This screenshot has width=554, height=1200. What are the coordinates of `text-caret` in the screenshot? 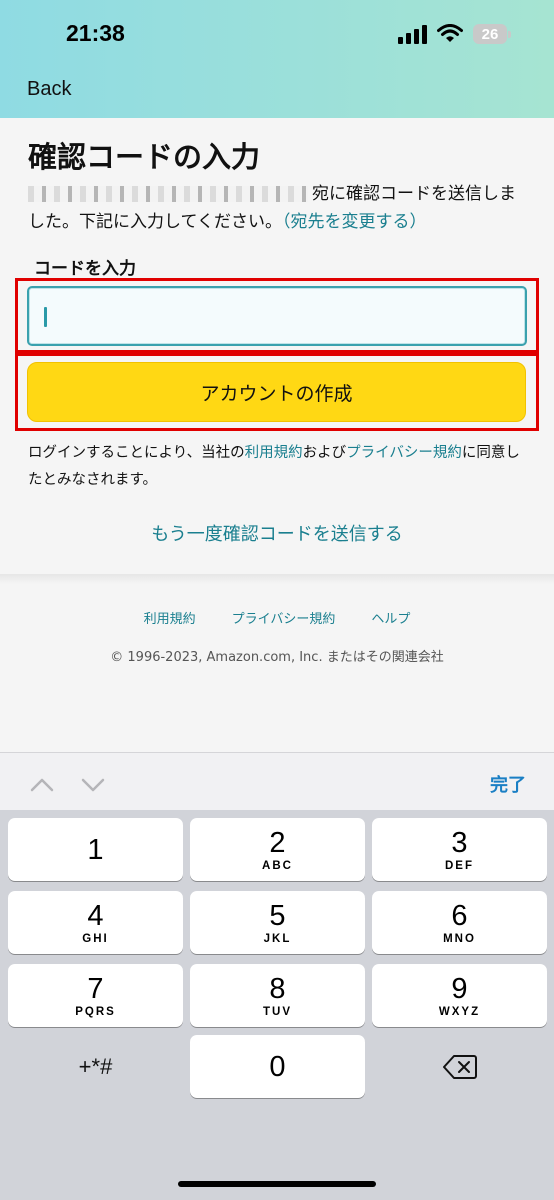 It's located at (45, 317).